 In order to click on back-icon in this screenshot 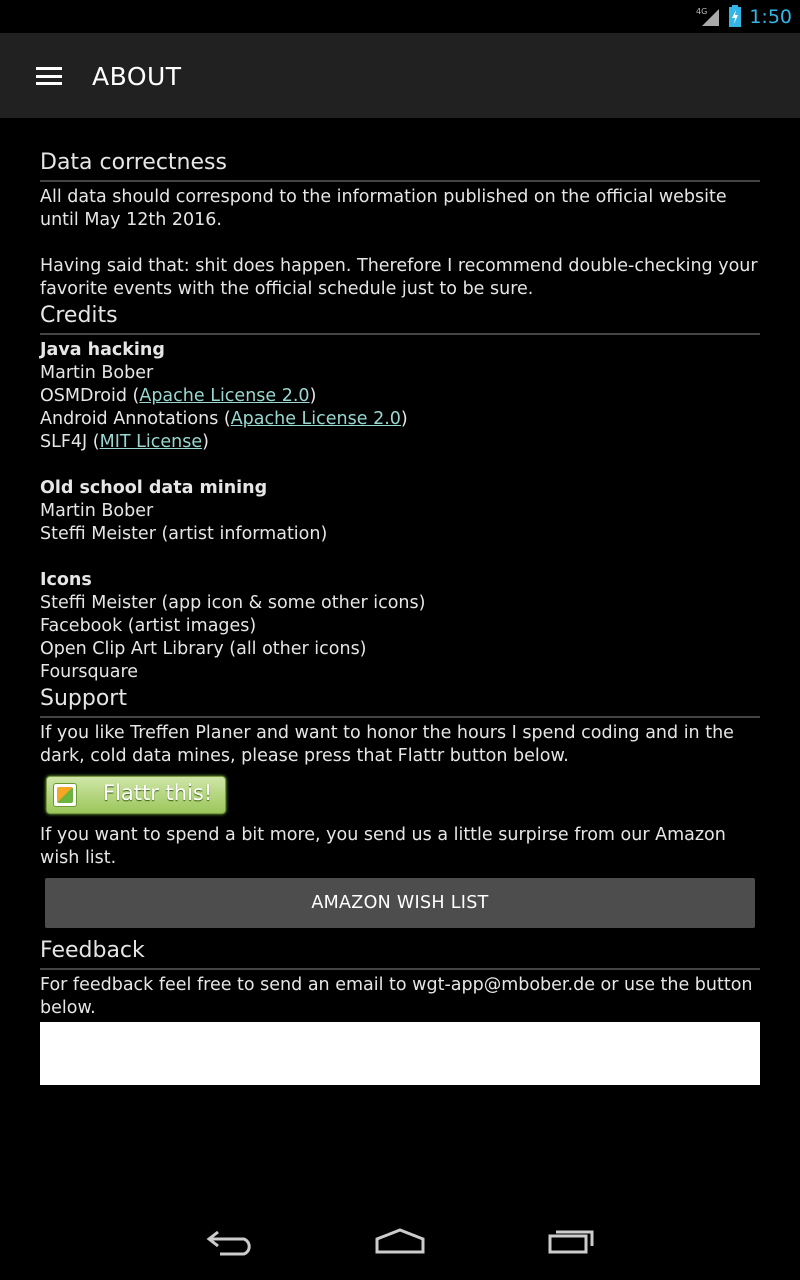, I will do `click(230, 1241)`.